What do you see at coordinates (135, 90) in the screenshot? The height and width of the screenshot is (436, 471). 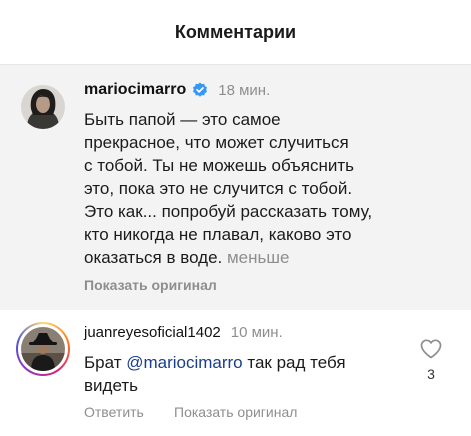 I see `comment-username: mariocimarro` at bounding box center [135, 90].